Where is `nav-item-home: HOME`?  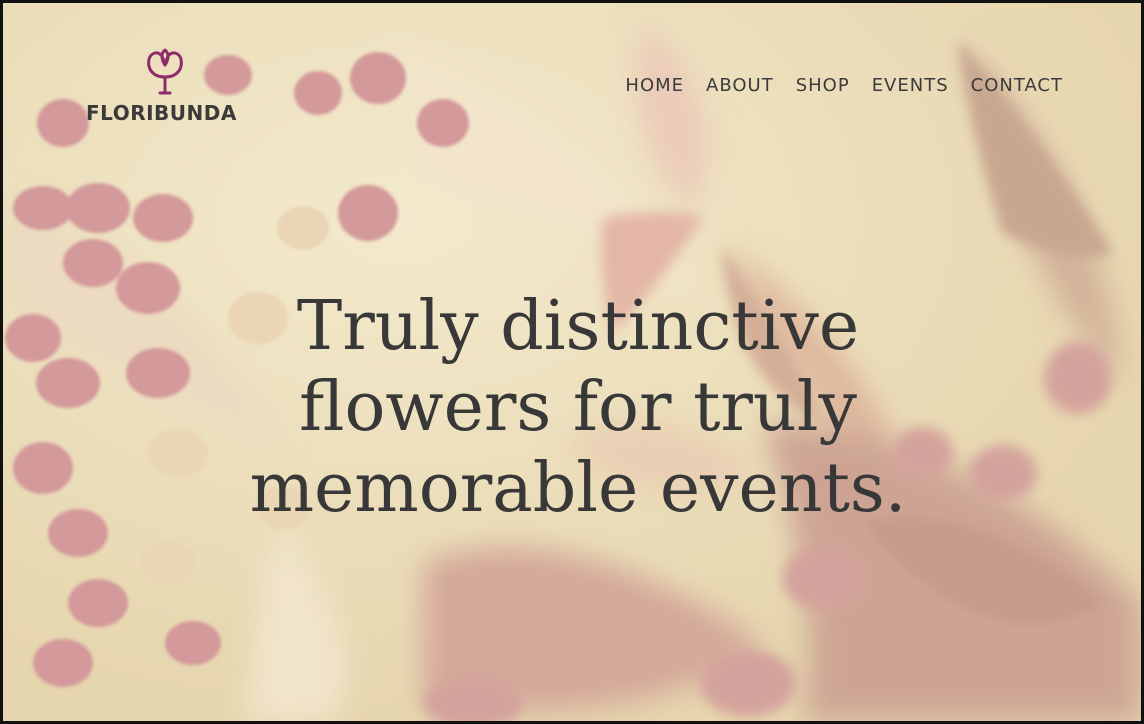 nav-item-home: HOME is located at coordinates (654, 85).